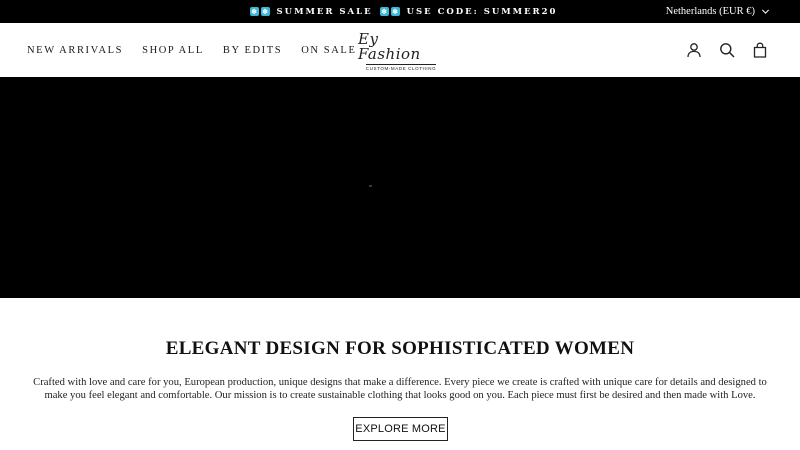 This screenshot has height=450, width=800. I want to click on section-headline: ELEGANT DESIGN FOR SOPHISTICATED WOMEN, so click(400, 348).